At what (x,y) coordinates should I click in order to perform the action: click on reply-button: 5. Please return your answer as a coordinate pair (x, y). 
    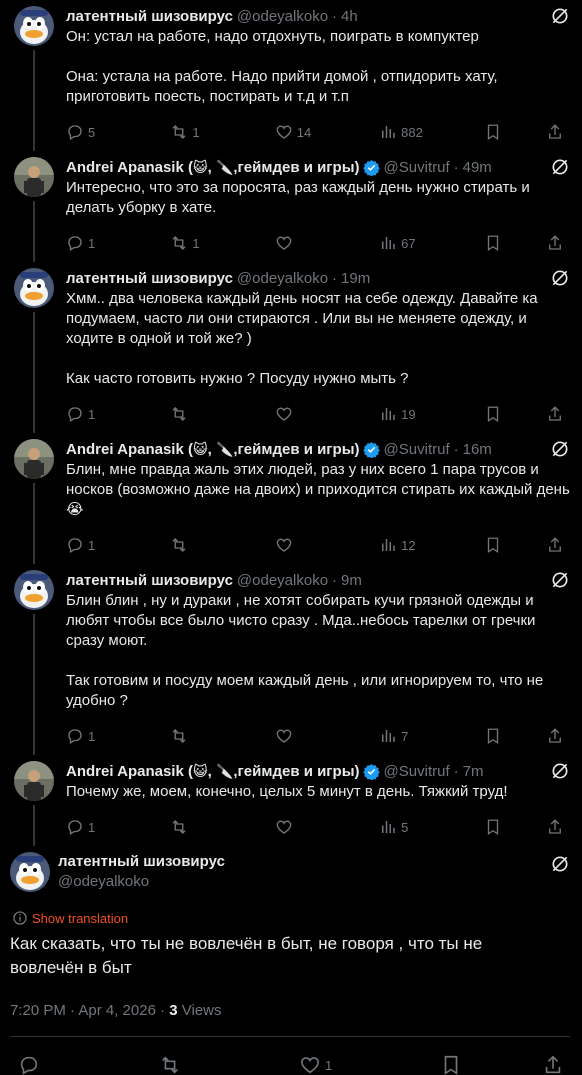
    Looking at the image, I should click on (96, 132).